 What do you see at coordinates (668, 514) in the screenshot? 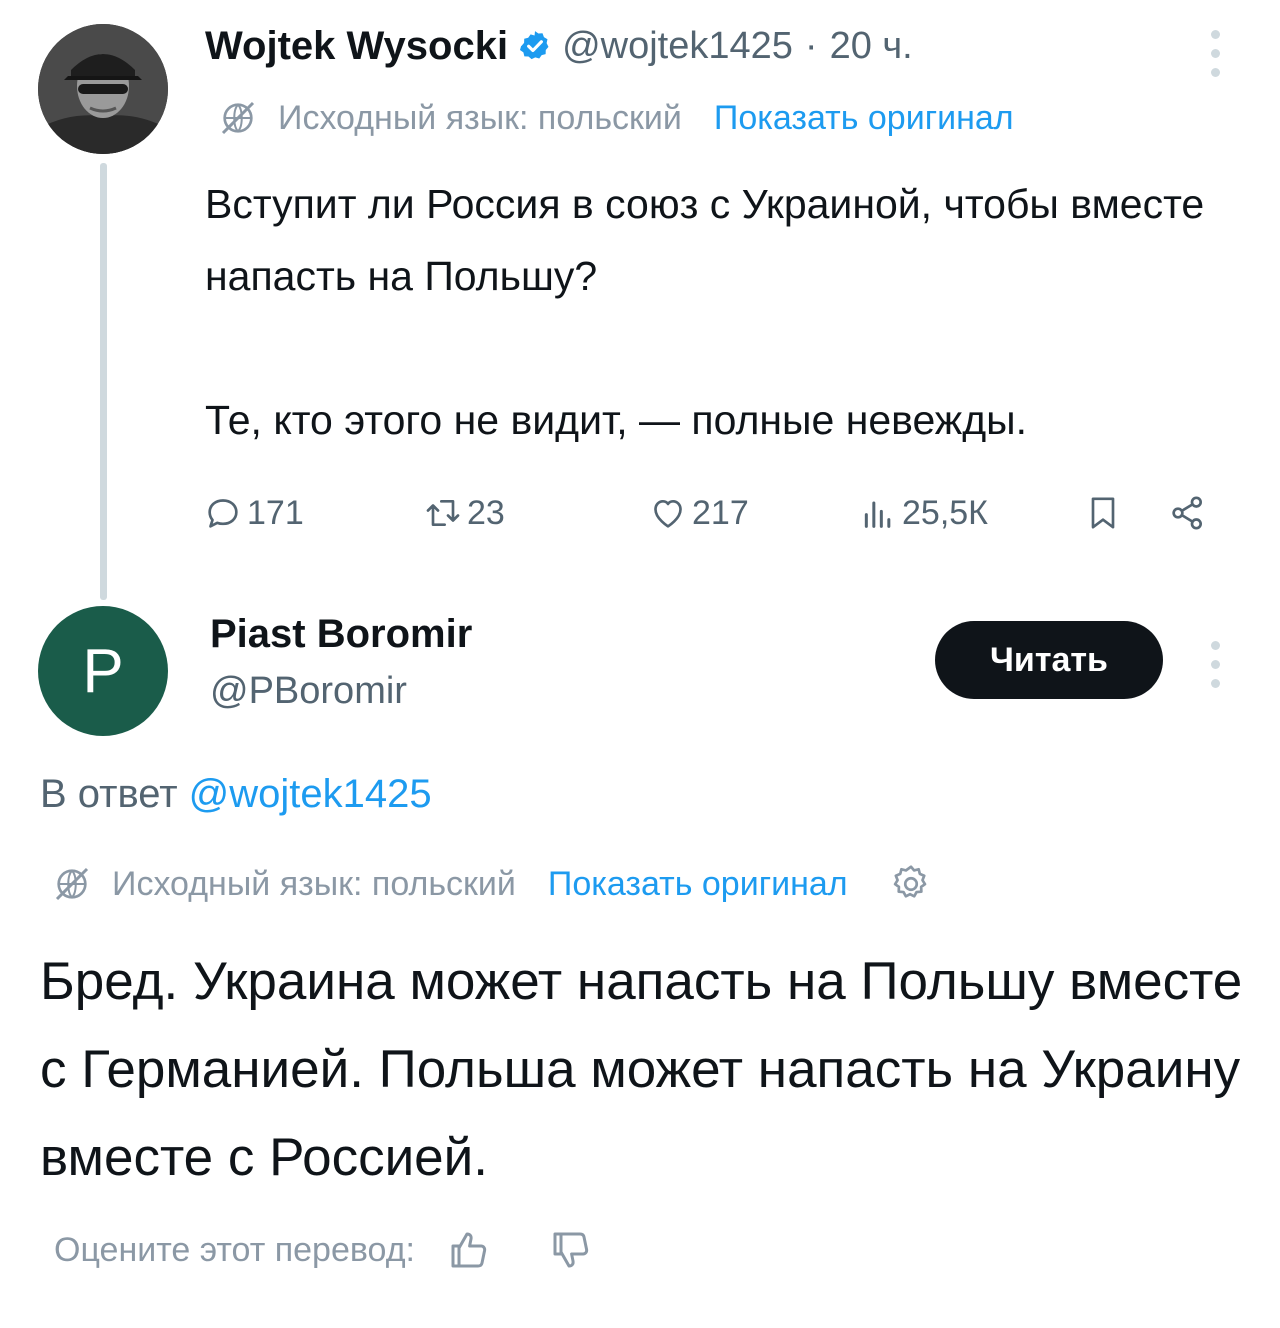
I see `like-icon` at bounding box center [668, 514].